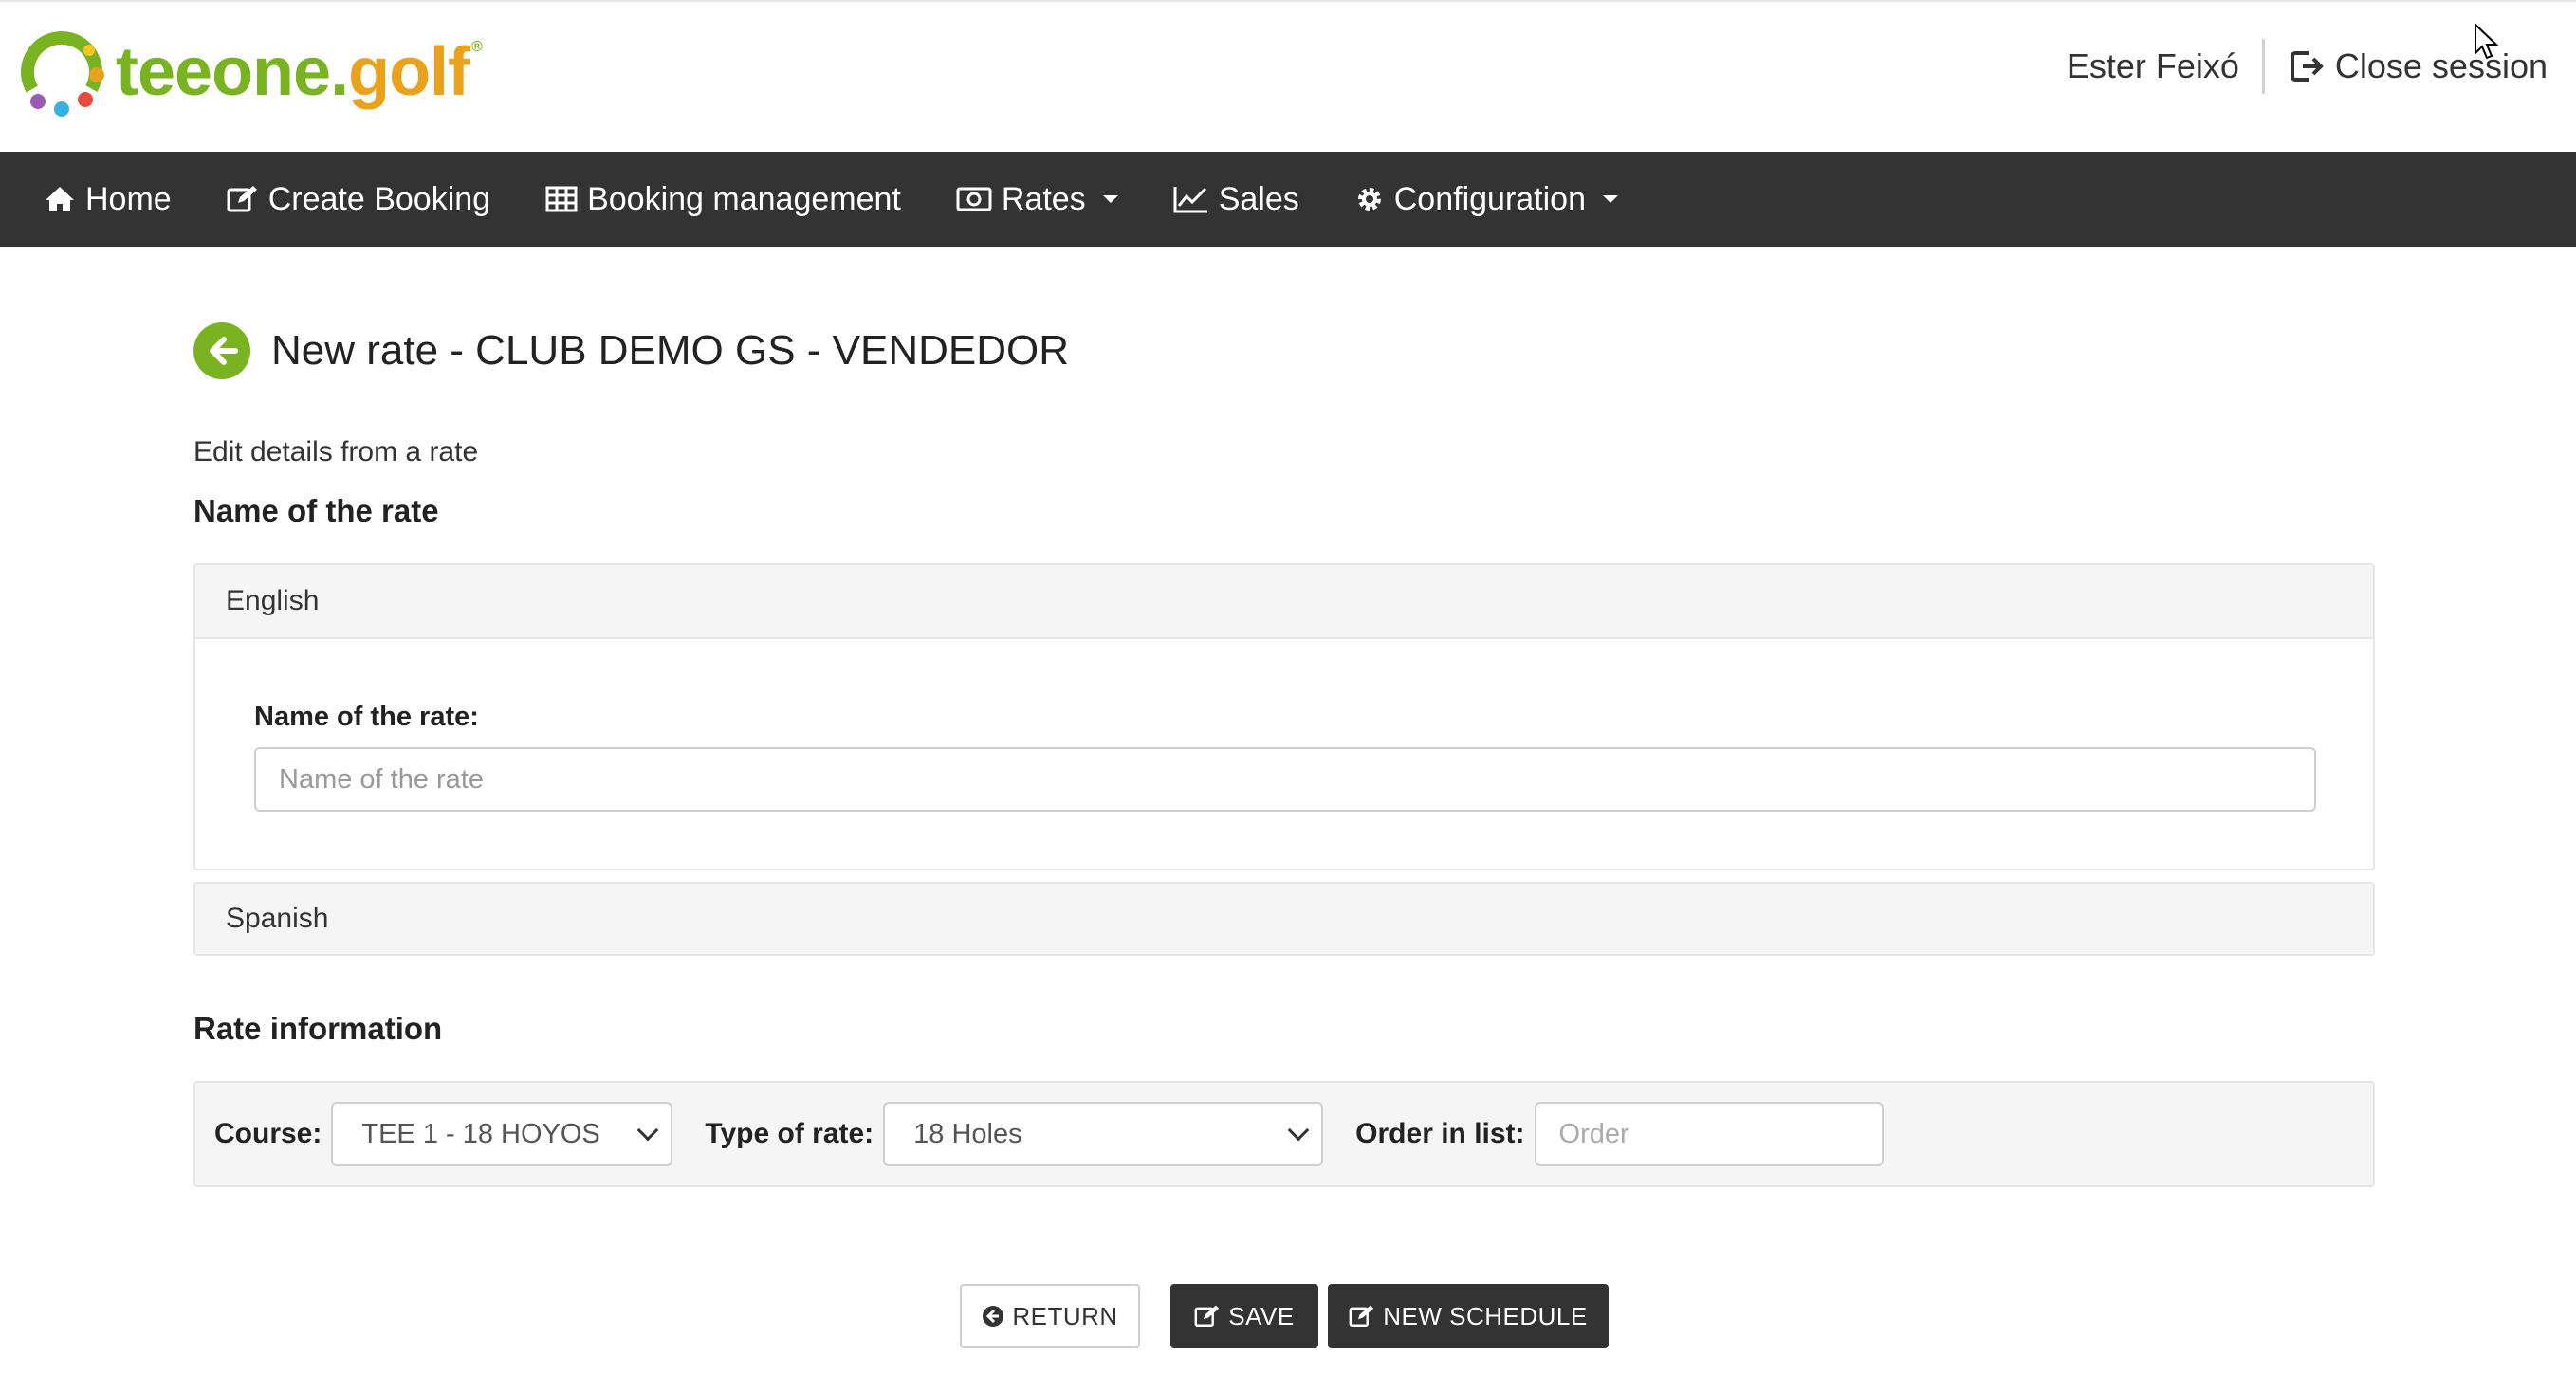 This screenshot has height=1392, width=2576. Describe the element at coordinates (993, 1316) in the screenshot. I see `arrow-circle-left-icon` at that location.